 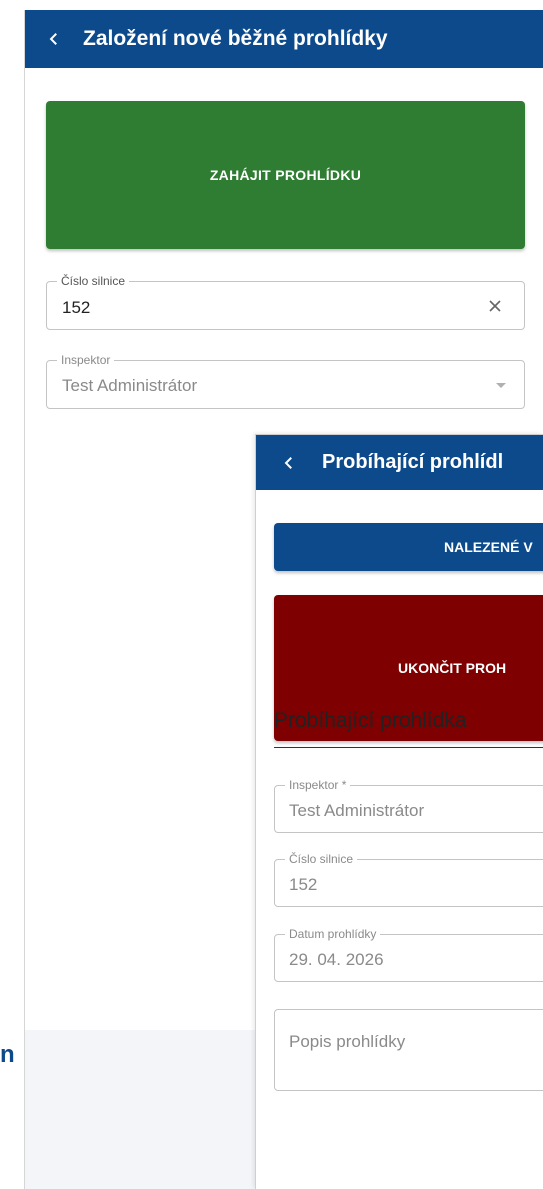 What do you see at coordinates (413, 462) in the screenshot?
I see `page-title: Probíhající prohlídl` at bounding box center [413, 462].